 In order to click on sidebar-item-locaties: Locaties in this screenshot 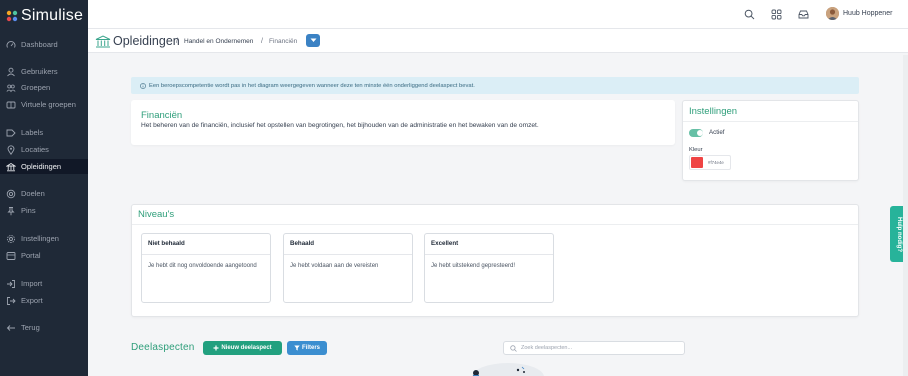, I will do `click(44, 149)`.